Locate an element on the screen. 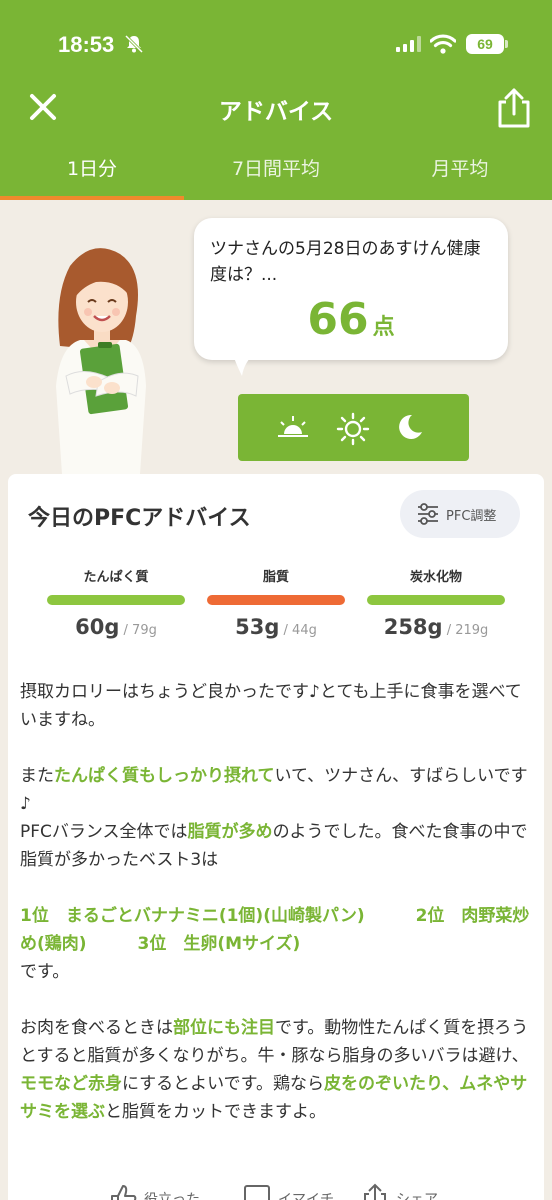  helpful-label: 役立った is located at coordinates (172, 1196).